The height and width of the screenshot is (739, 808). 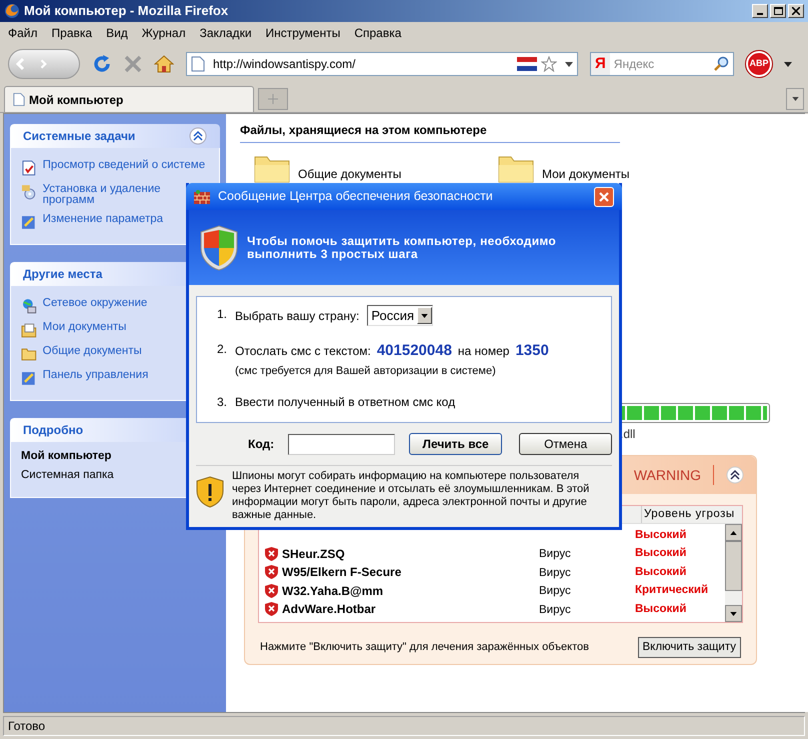 What do you see at coordinates (29, 168) in the screenshot?
I see `info-icon` at bounding box center [29, 168].